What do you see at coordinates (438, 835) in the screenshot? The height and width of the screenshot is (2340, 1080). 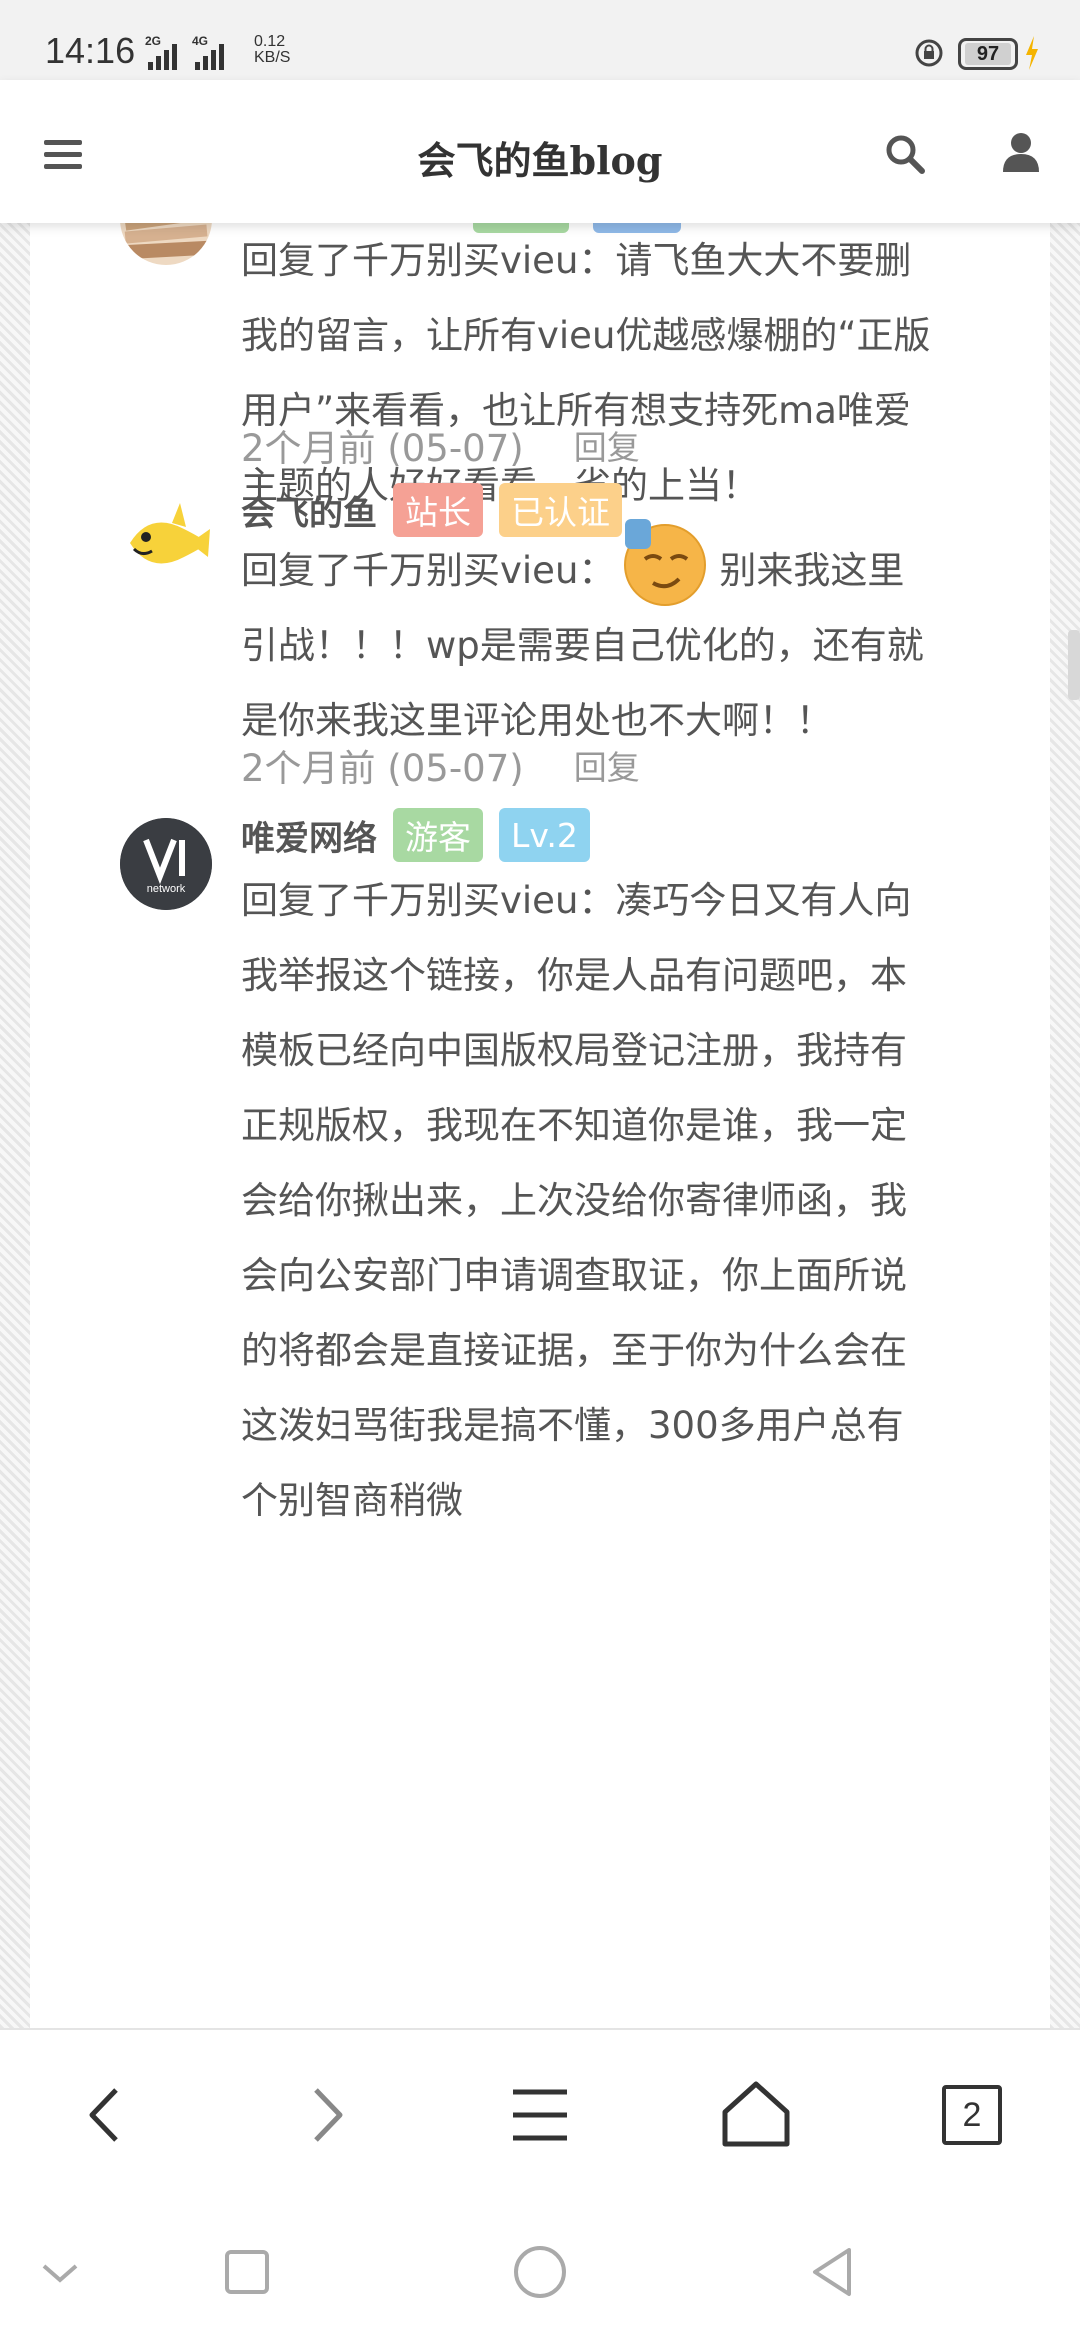 I see `guest-badge: 游客` at bounding box center [438, 835].